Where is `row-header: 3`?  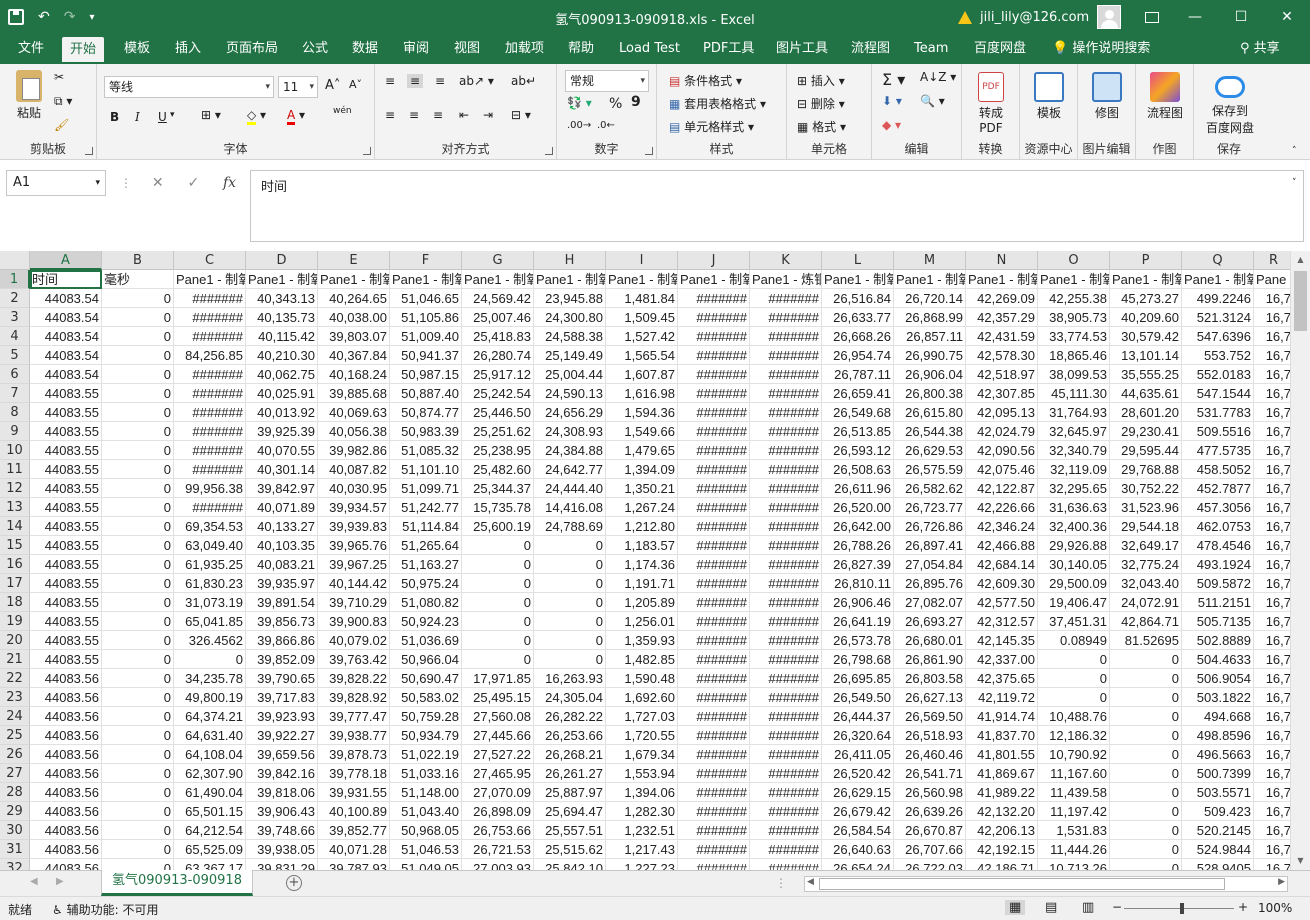
row-header: 3 is located at coordinates (15, 317).